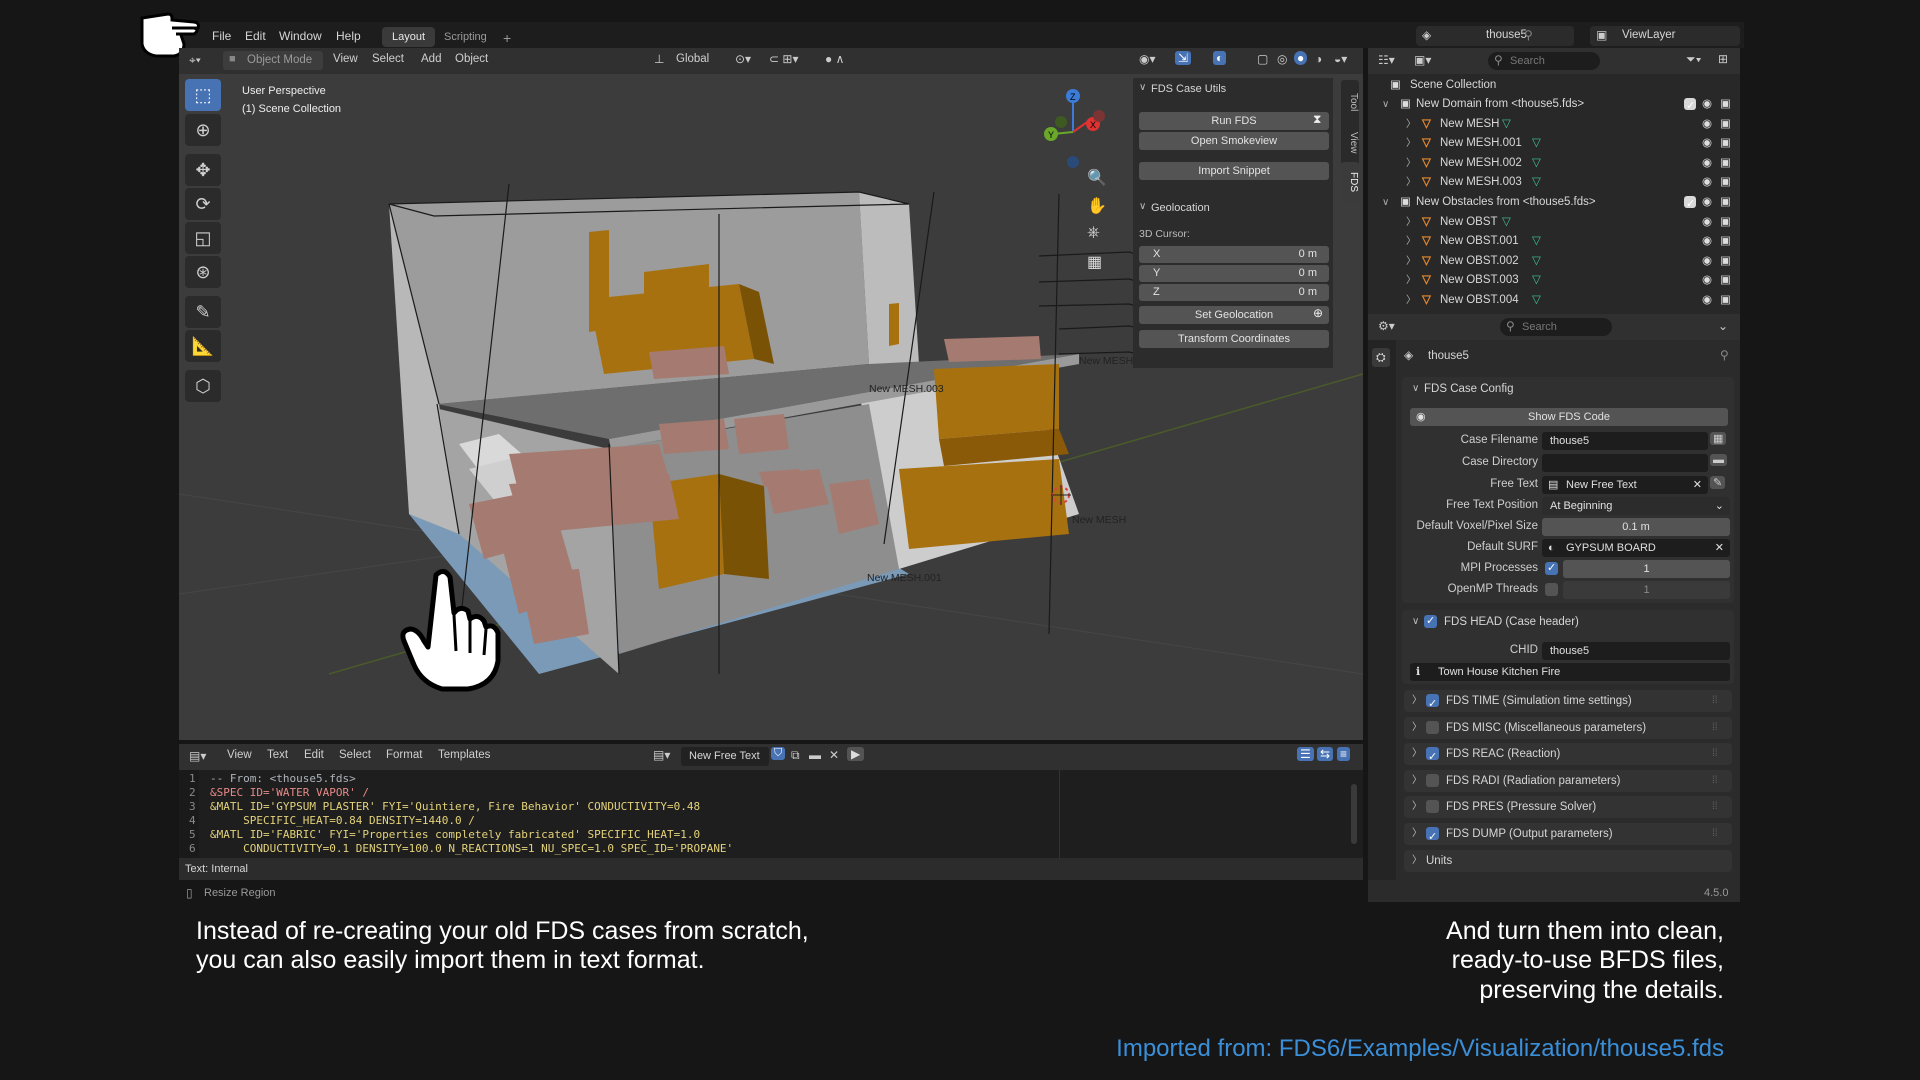  Describe the element at coordinates (1554, 182) in the screenshot. I see `outliner-object-row: 〉 ▽ New MESH.003 ▽ ◉ ▣` at that location.